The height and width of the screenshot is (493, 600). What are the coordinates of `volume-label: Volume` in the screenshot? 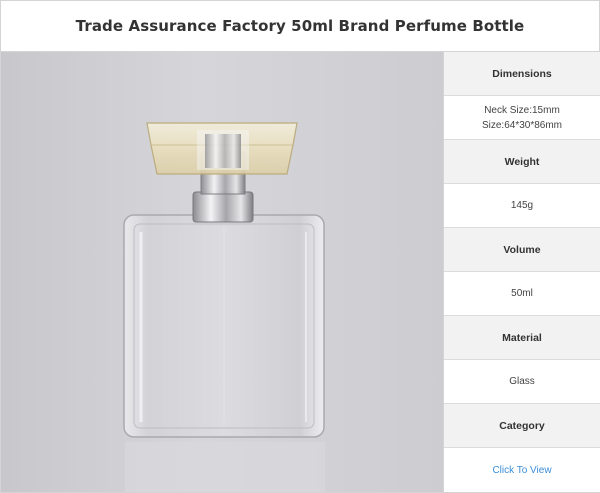 It's located at (522, 250).